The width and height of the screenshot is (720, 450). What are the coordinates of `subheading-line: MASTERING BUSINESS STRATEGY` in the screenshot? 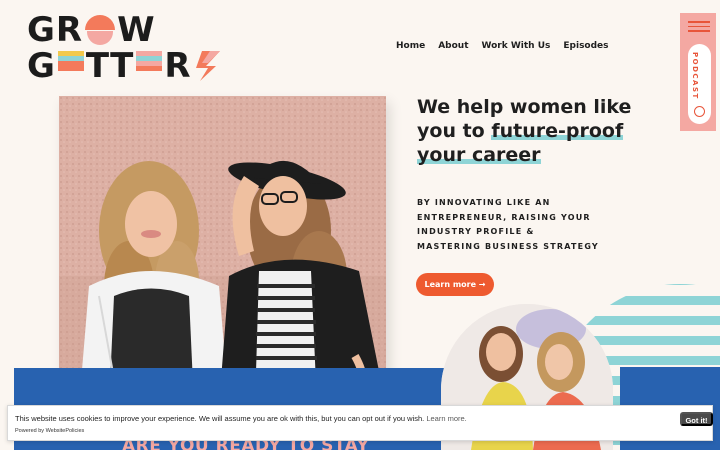 It's located at (508, 246).